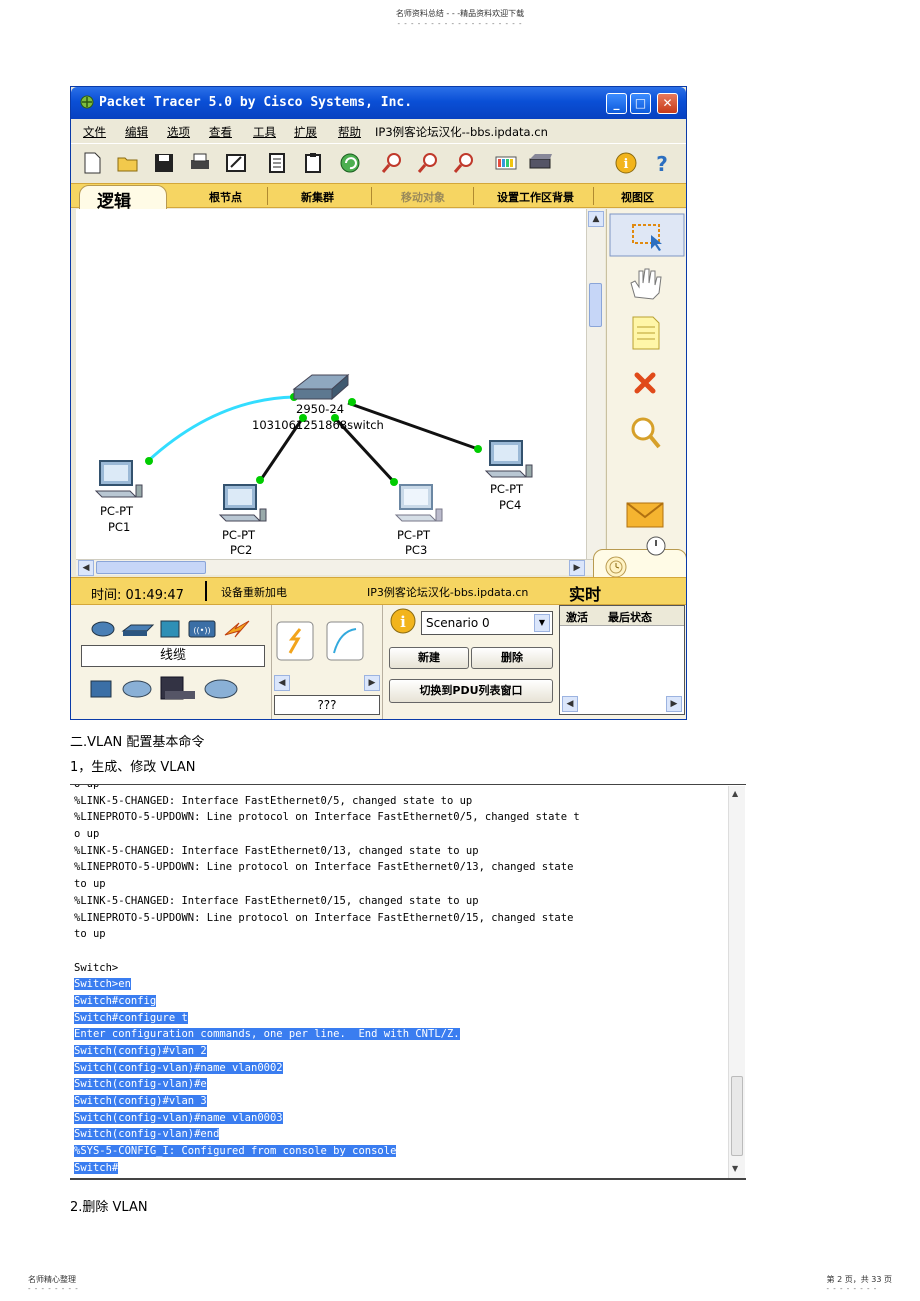 The image size is (920, 1301). Describe the element at coordinates (220, 132) in the screenshot. I see `menu-view: 查看` at that location.